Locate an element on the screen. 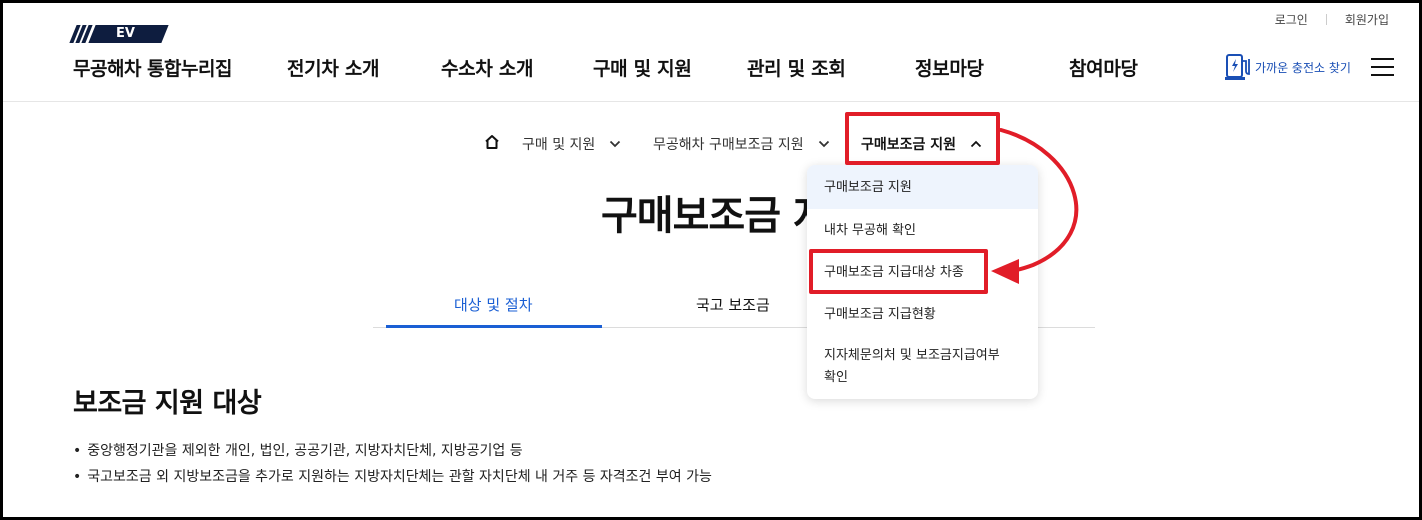  tab-target-procedure: 대상 및 절차 is located at coordinates (493, 304).